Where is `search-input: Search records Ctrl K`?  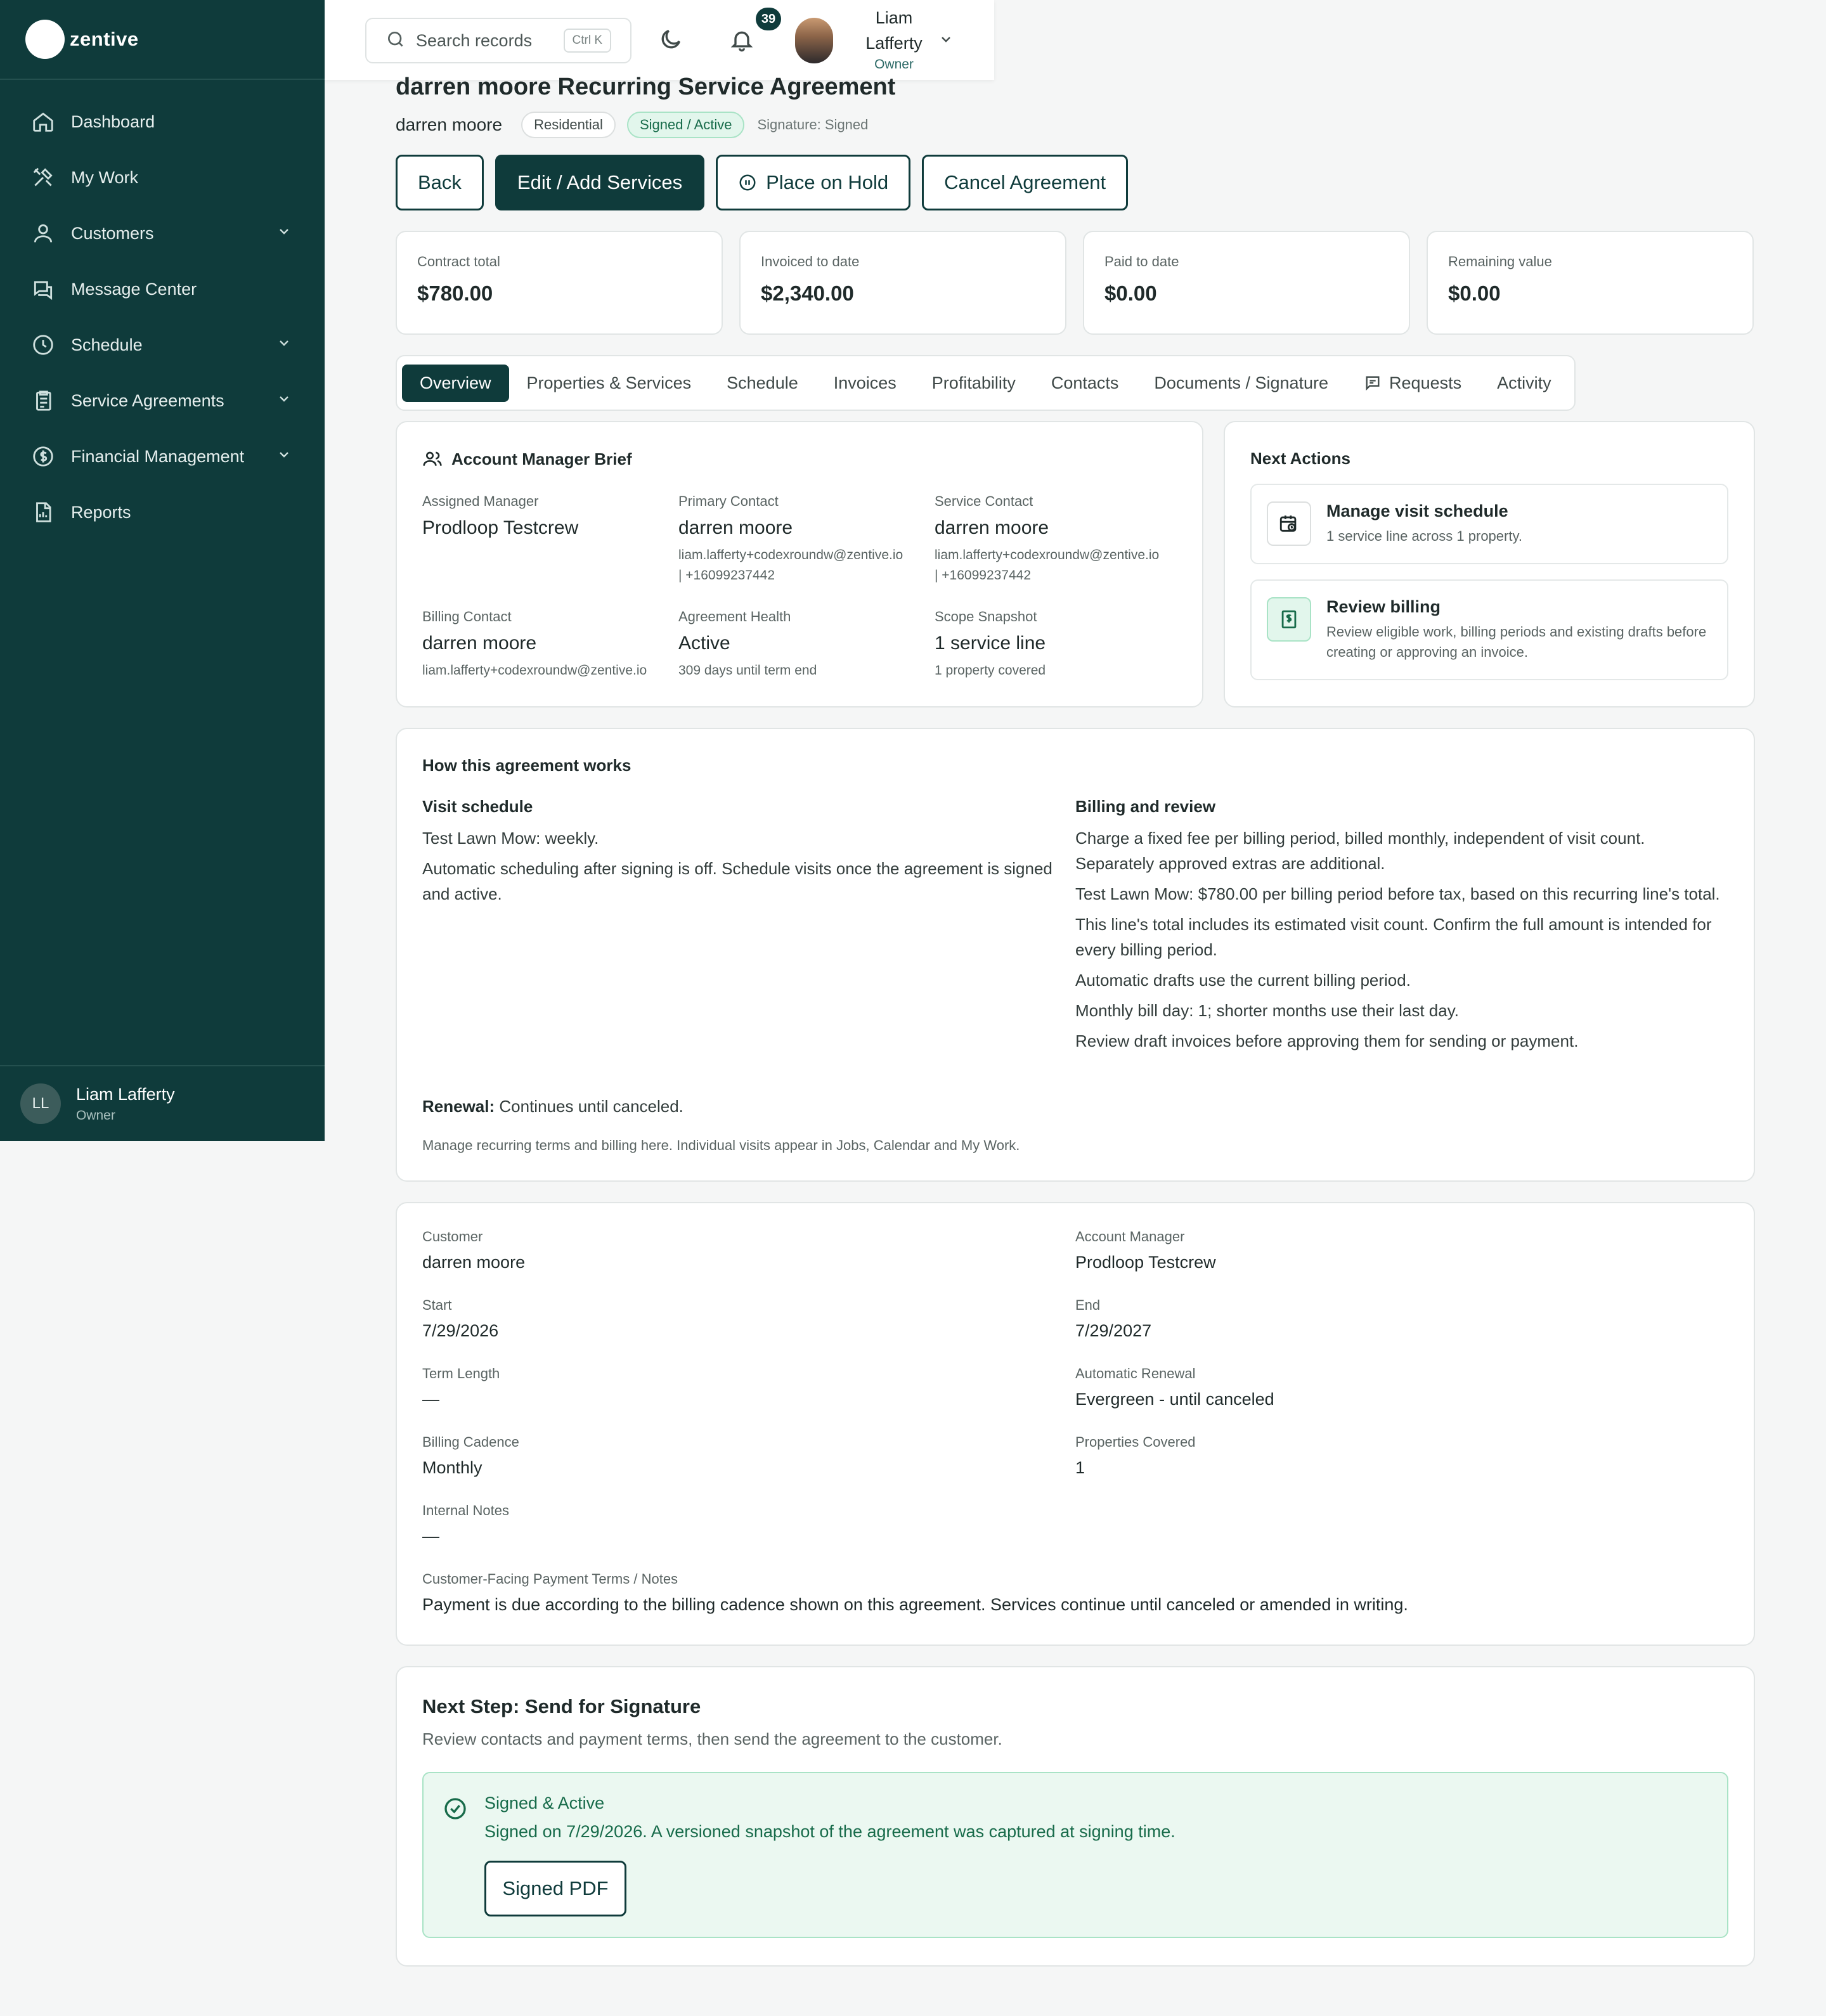
search-input: Search records Ctrl K is located at coordinates (498, 40).